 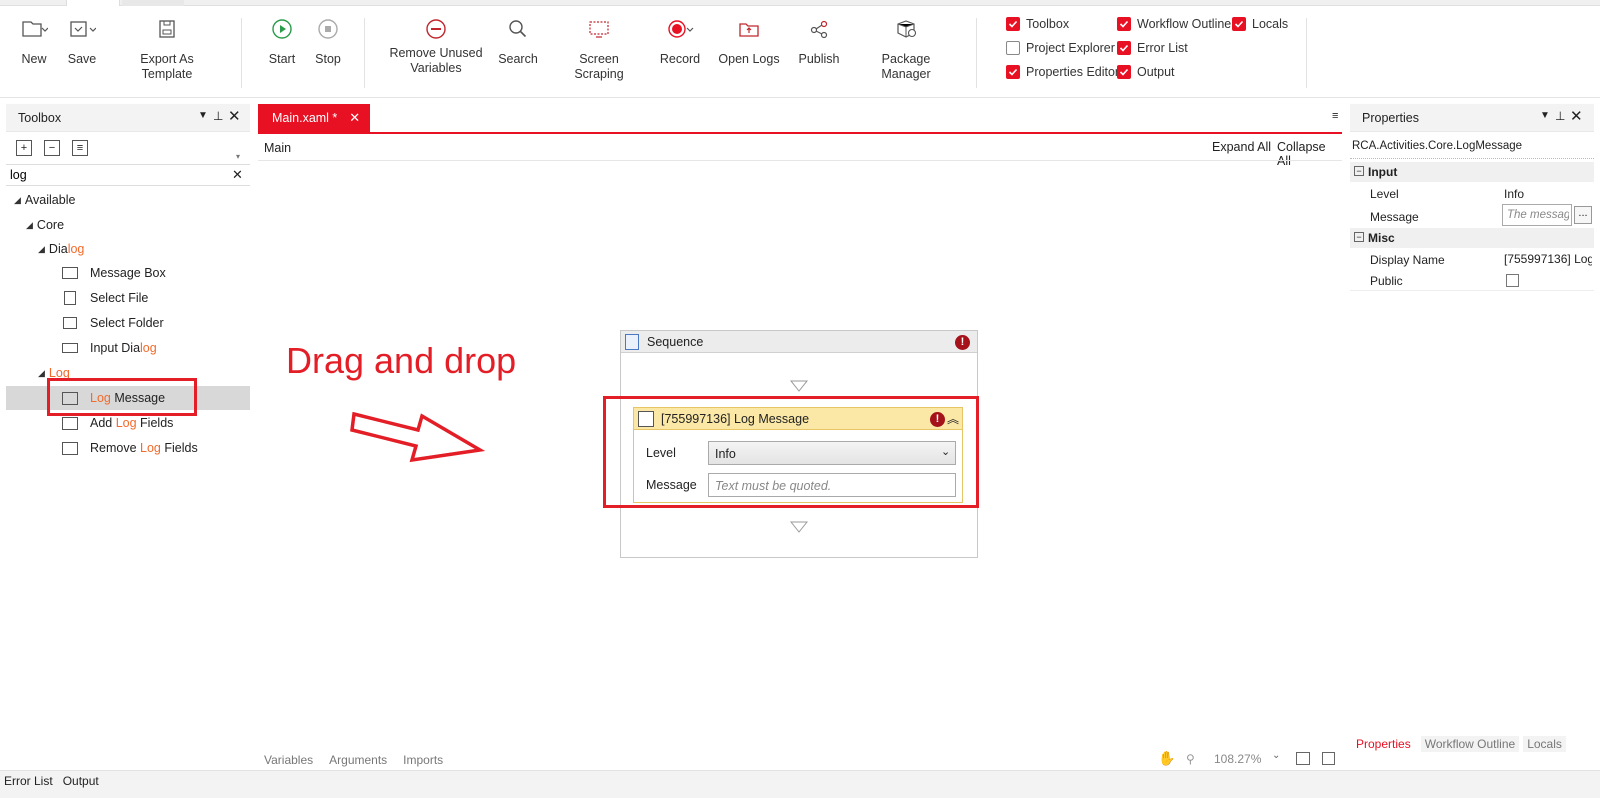 I want to click on activity-select-folder: Select Folder, so click(x=113, y=323).